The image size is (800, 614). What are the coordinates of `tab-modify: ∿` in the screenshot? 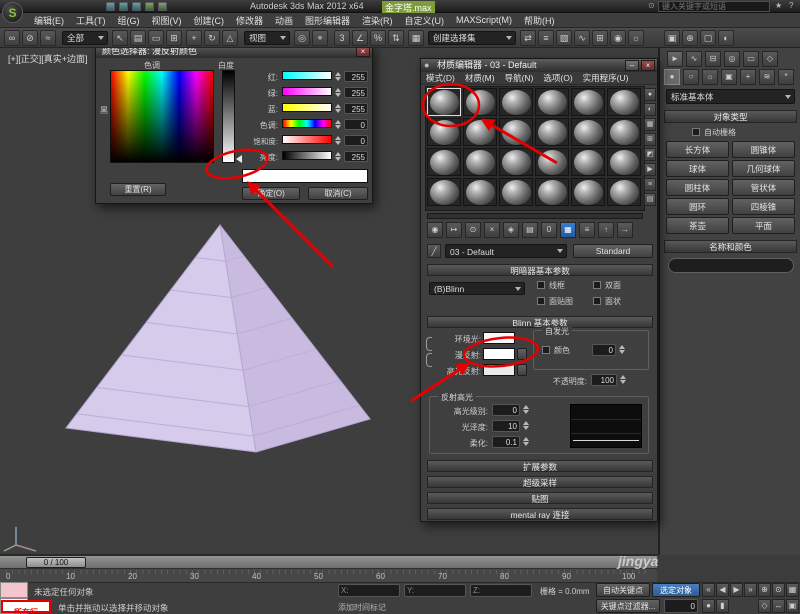 It's located at (694, 59).